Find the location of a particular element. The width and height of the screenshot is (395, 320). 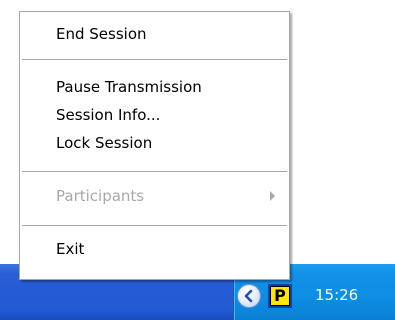

show-hidden-icons-button is located at coordinates (249, 296).